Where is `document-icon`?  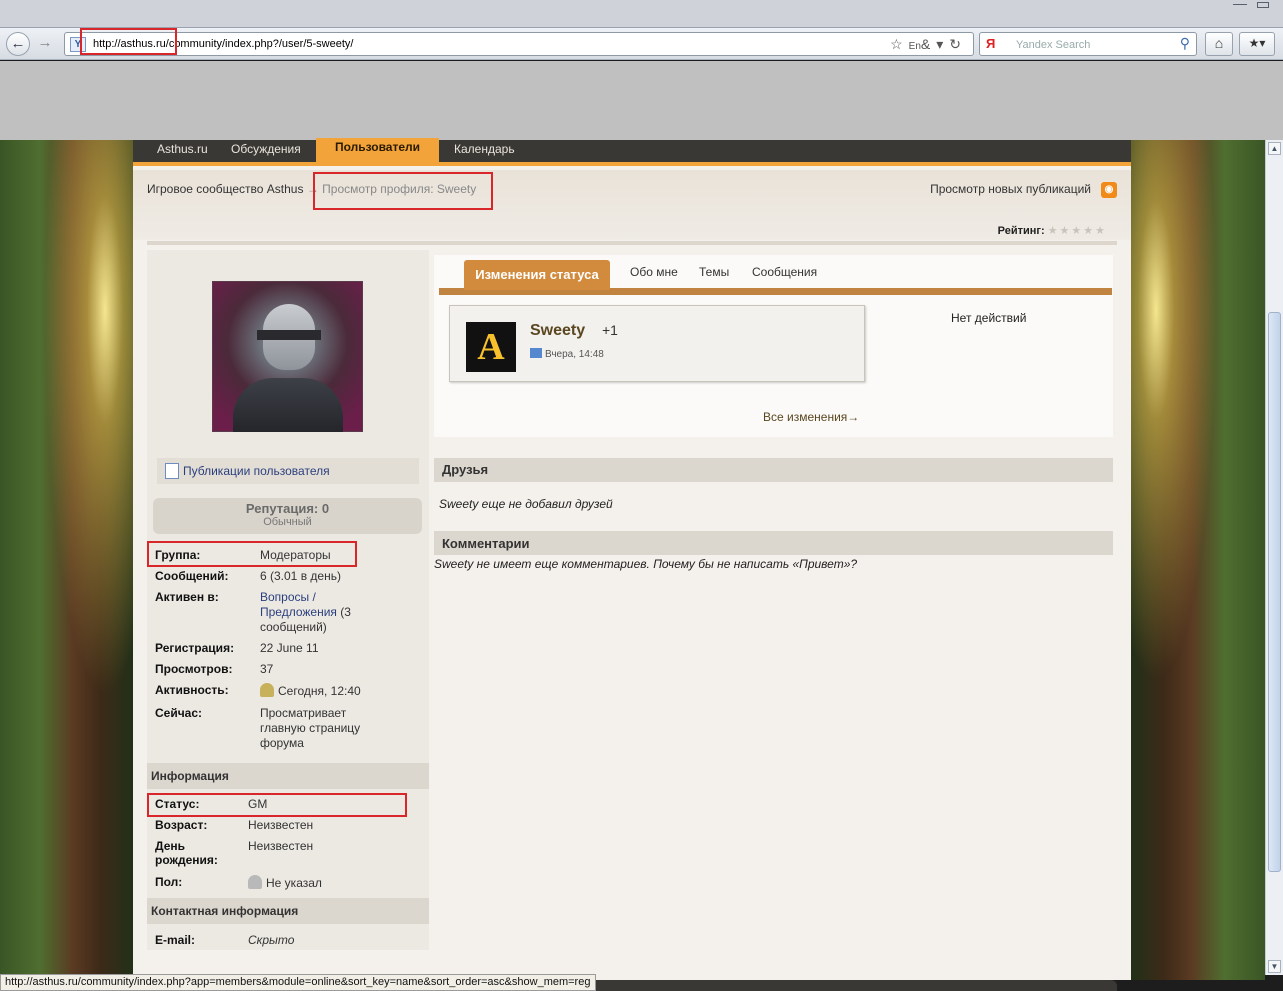
document-icon is located at coordinates (172, 471).